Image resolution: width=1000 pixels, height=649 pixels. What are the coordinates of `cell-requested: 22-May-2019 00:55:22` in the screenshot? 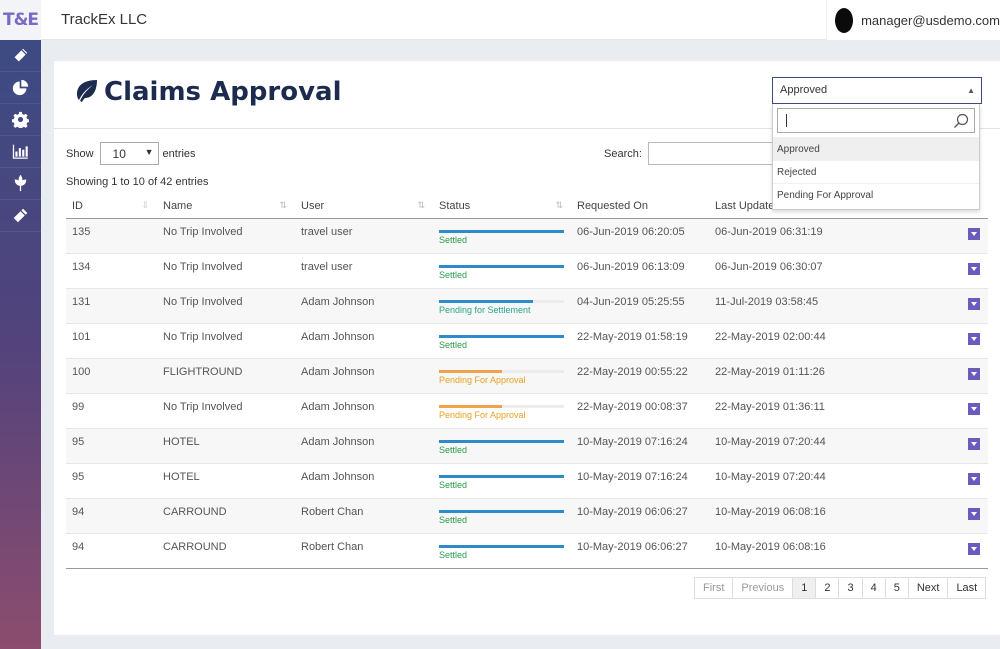 It's located at (640, 375).